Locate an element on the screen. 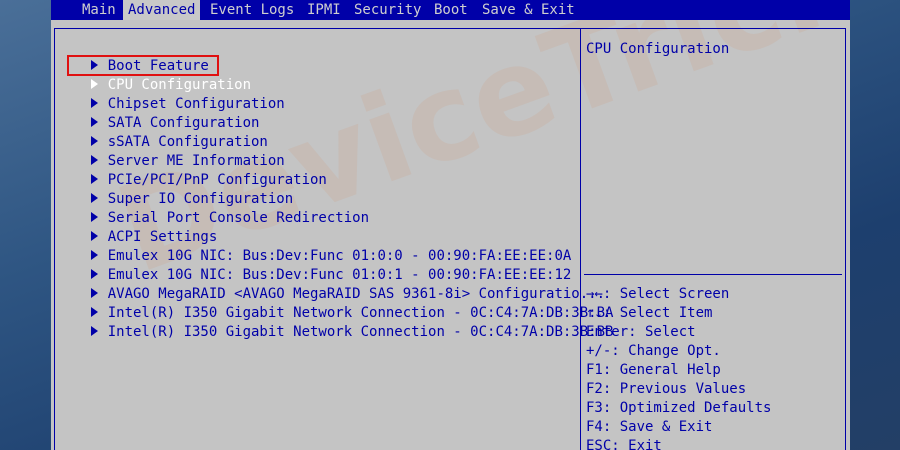  submenu-arrow-icon is located at coordinates (94, 331).